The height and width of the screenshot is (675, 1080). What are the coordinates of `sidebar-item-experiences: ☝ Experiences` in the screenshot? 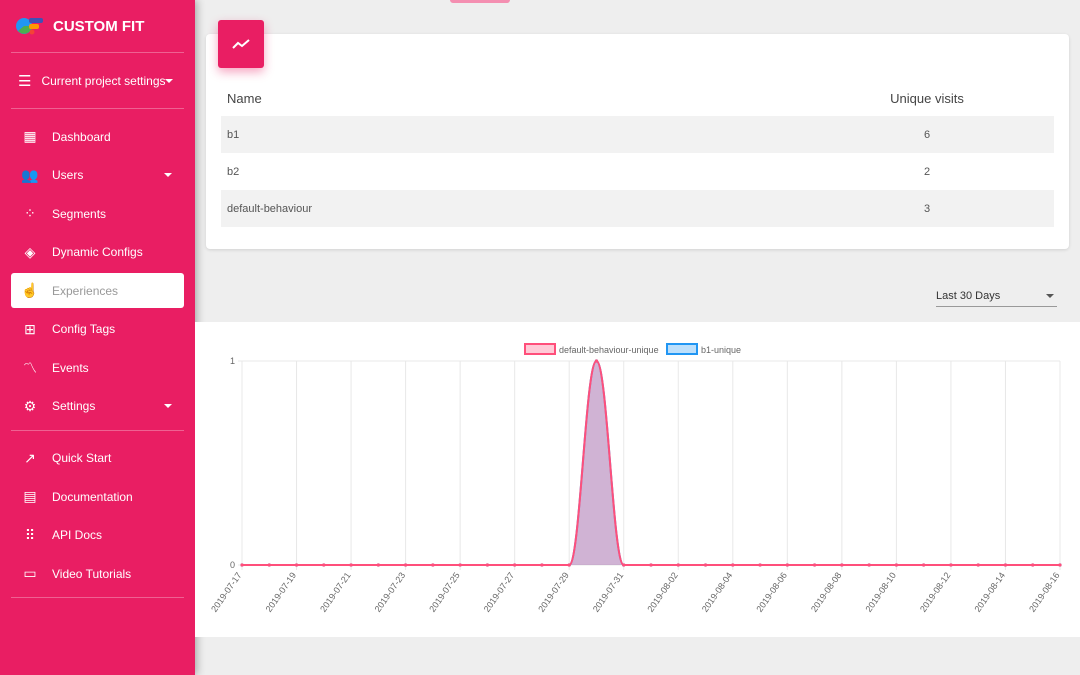 It's located at (97, 290).